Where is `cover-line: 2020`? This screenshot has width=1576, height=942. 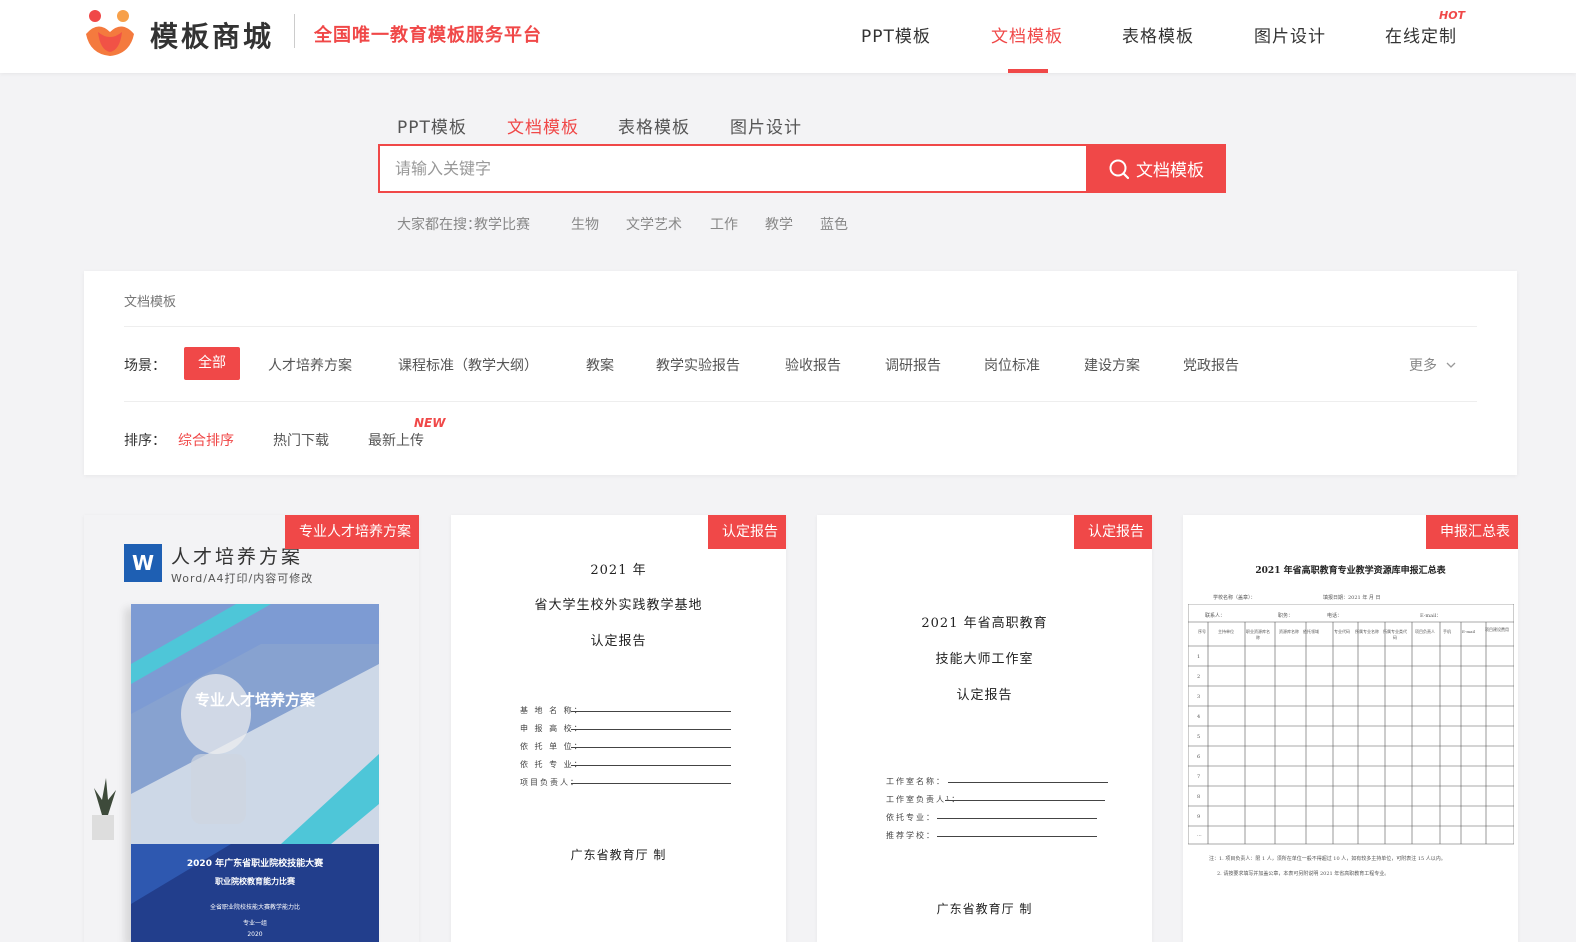
cover-line: 2020 is located at coordinates (255, 934).